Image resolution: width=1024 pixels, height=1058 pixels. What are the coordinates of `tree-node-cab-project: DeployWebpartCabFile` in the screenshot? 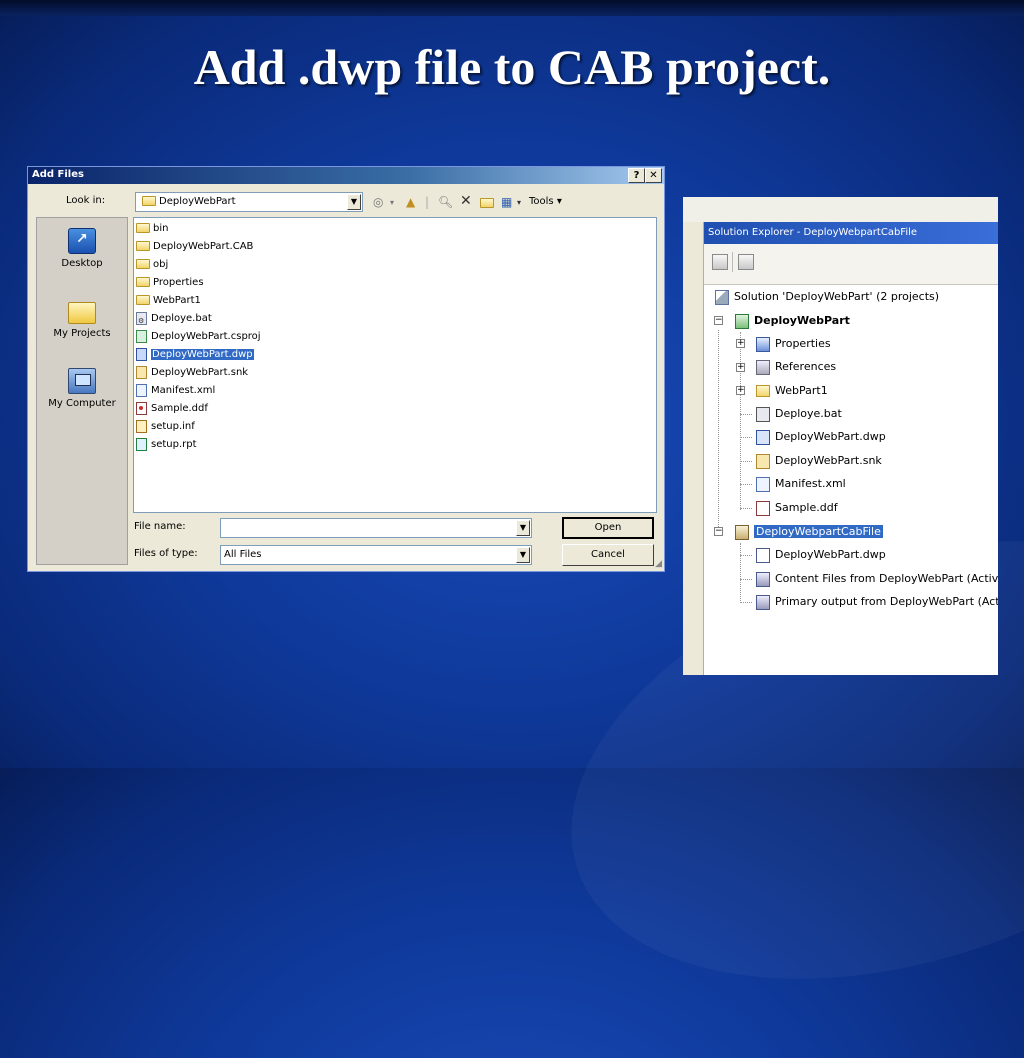 It's located at (809, 532).